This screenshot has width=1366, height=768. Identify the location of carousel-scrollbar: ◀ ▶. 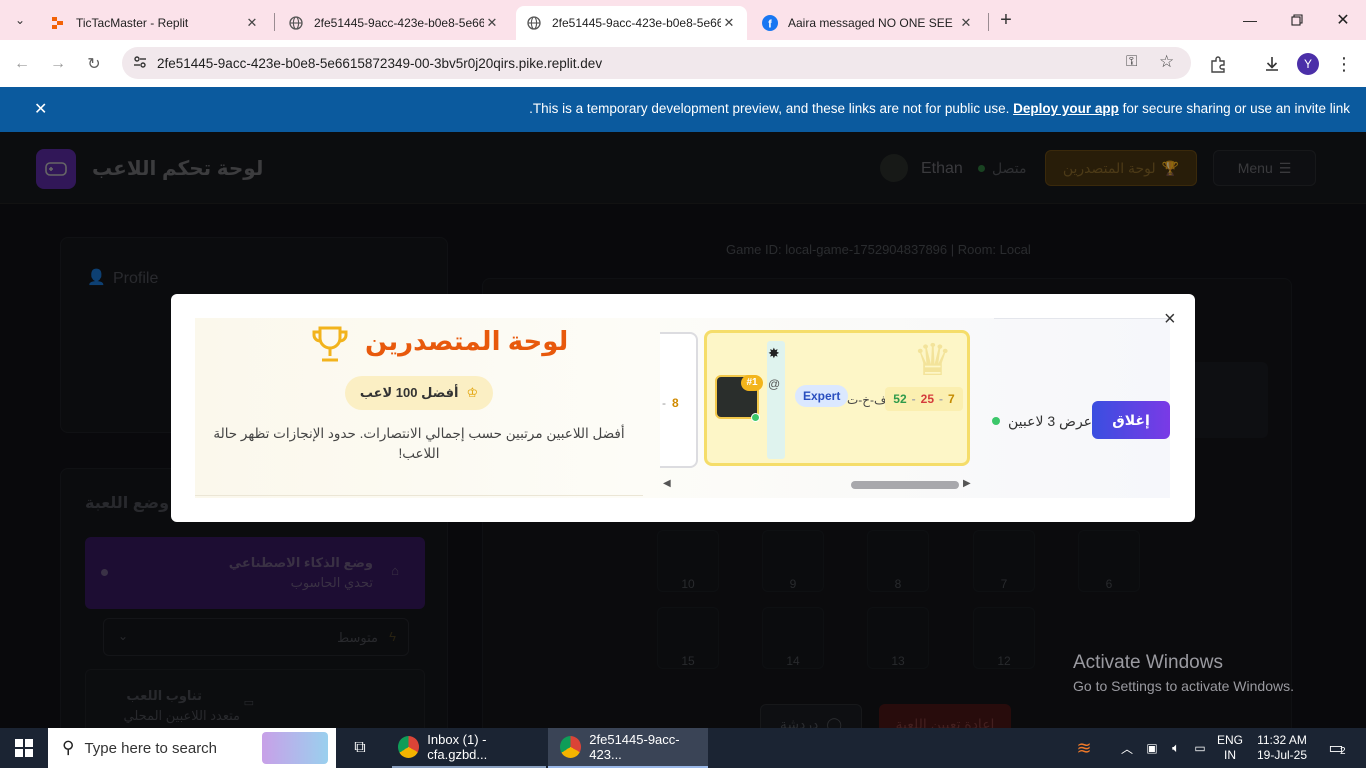
(818, 484).